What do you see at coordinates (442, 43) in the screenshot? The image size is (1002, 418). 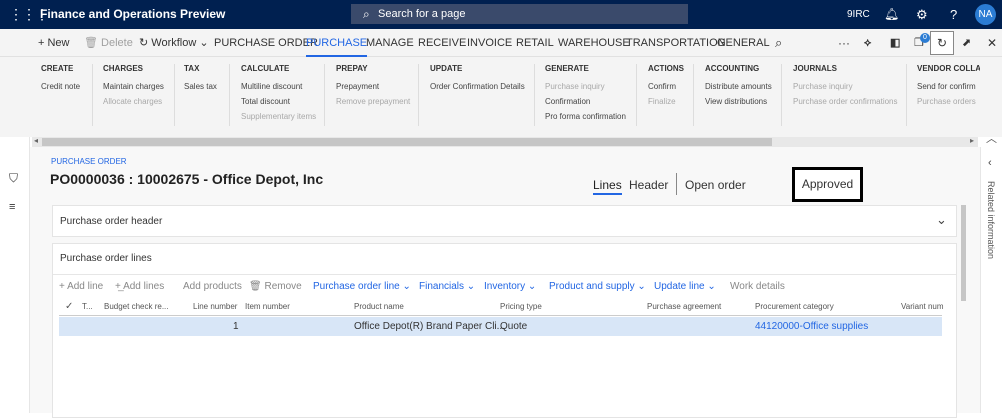 I see `tab-receive: RECEIVE` at bounding box center [442, 43].